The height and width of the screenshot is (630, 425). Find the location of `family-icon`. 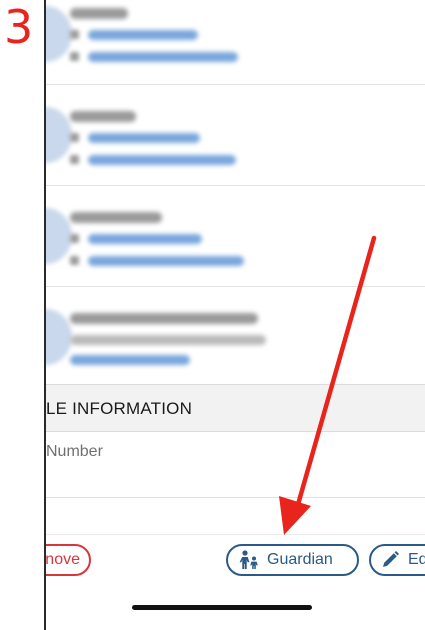

family-icon is located at coordinates (248, 559).